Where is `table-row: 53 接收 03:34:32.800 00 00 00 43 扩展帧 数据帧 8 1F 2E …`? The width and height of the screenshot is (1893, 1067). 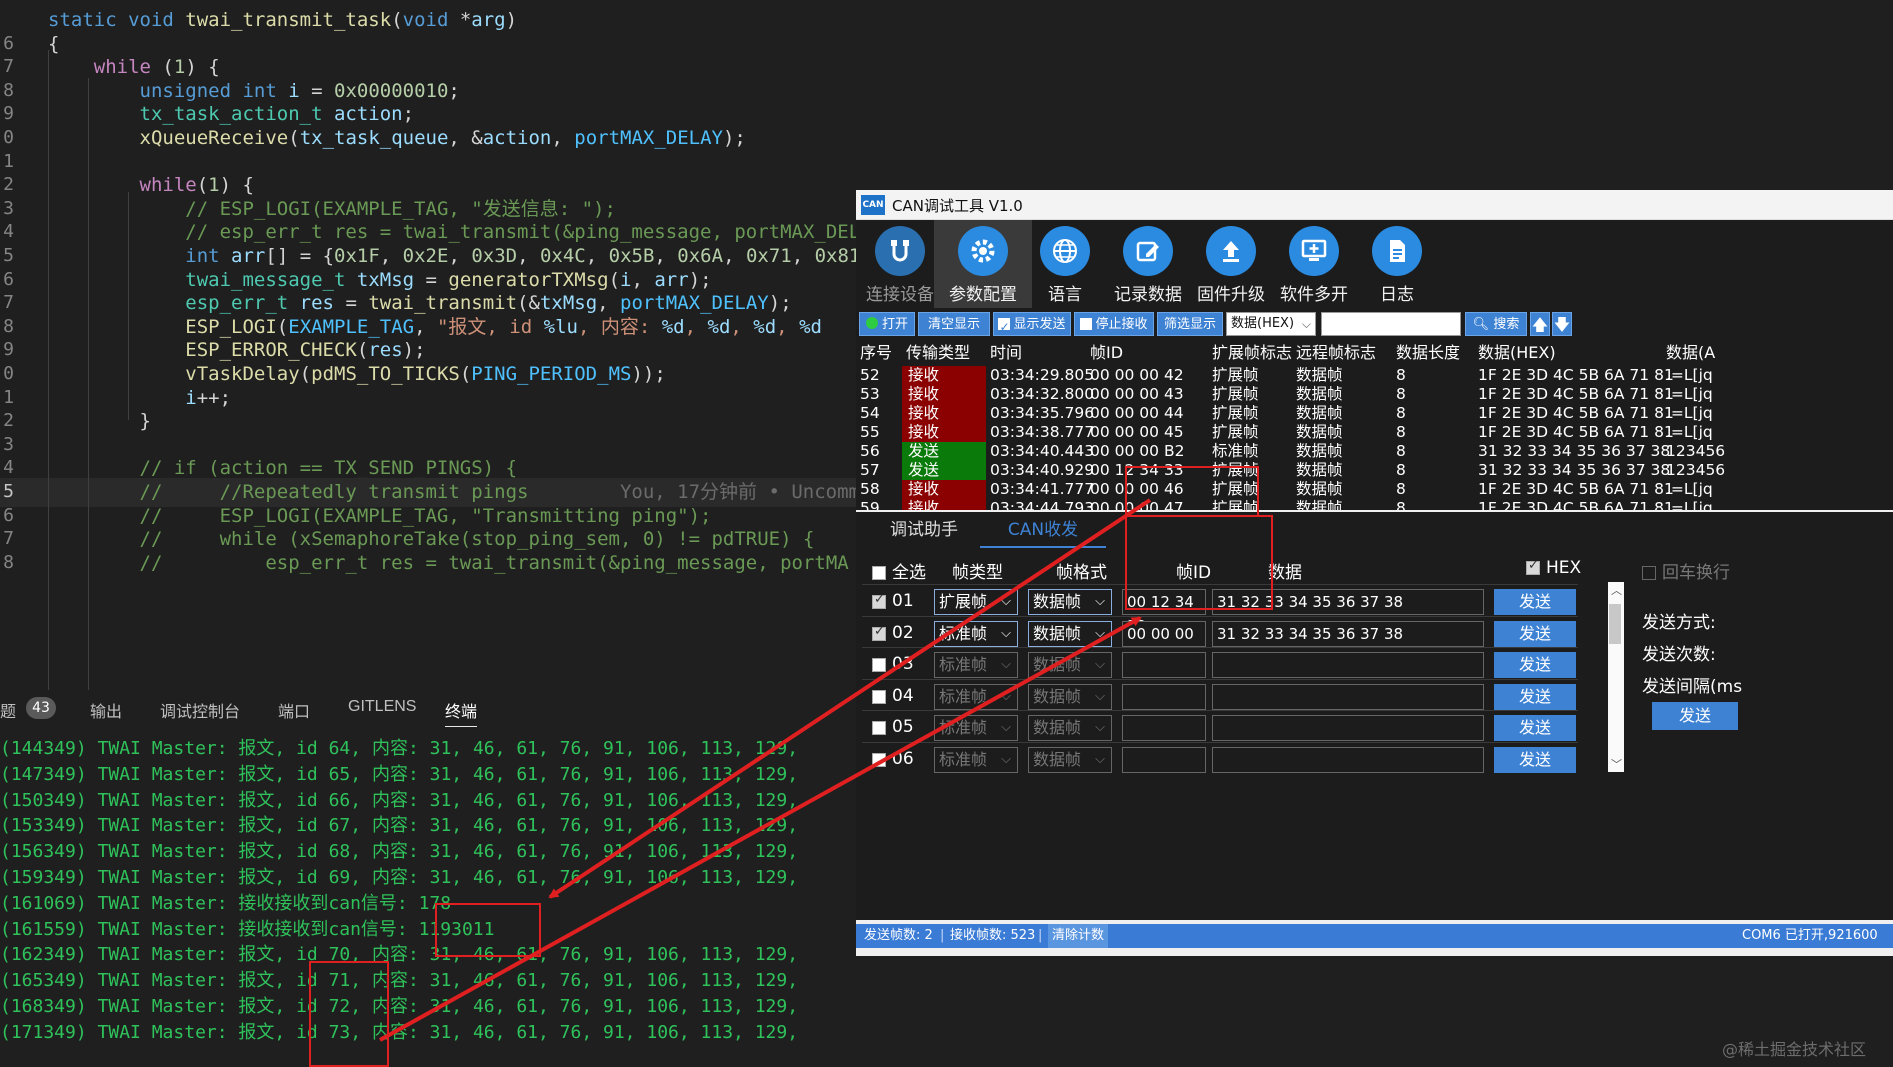 table-row: 53 接收 03:34:32.800 00 00 00 43 扩展帧 数据帧 8 1F 2E … is located at coordinates (1374, 394).